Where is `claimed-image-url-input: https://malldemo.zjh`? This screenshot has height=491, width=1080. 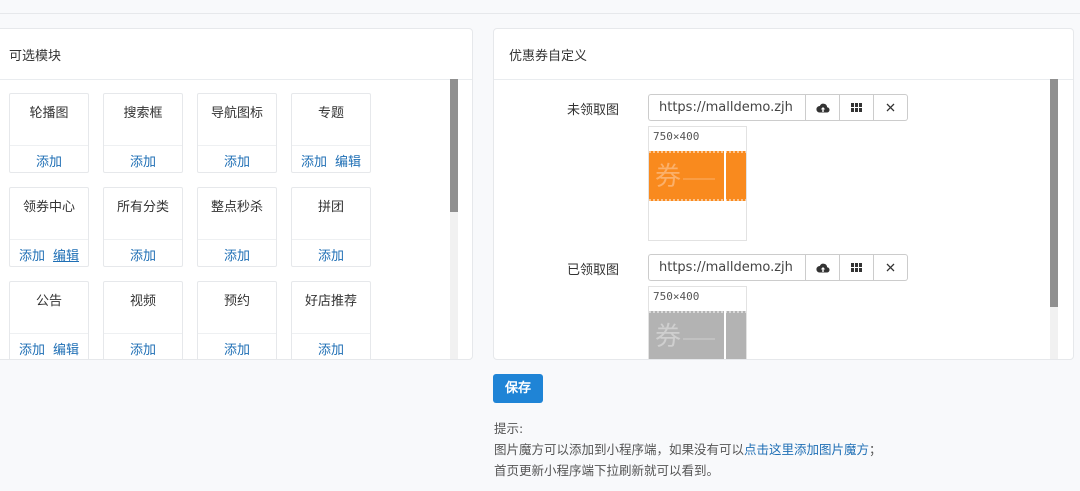 claimed-image-url-input: https://malldemo.zjh is located at coordinates (726, 267).